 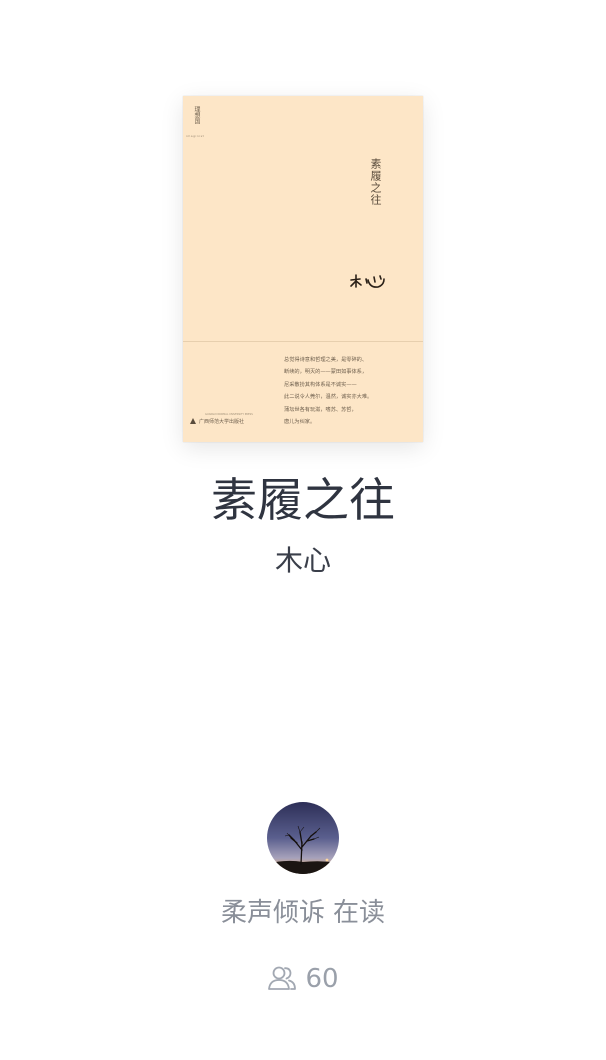 I want to click on cover-press-name: 广西师范大学出版社, so click(x=217, y=421).